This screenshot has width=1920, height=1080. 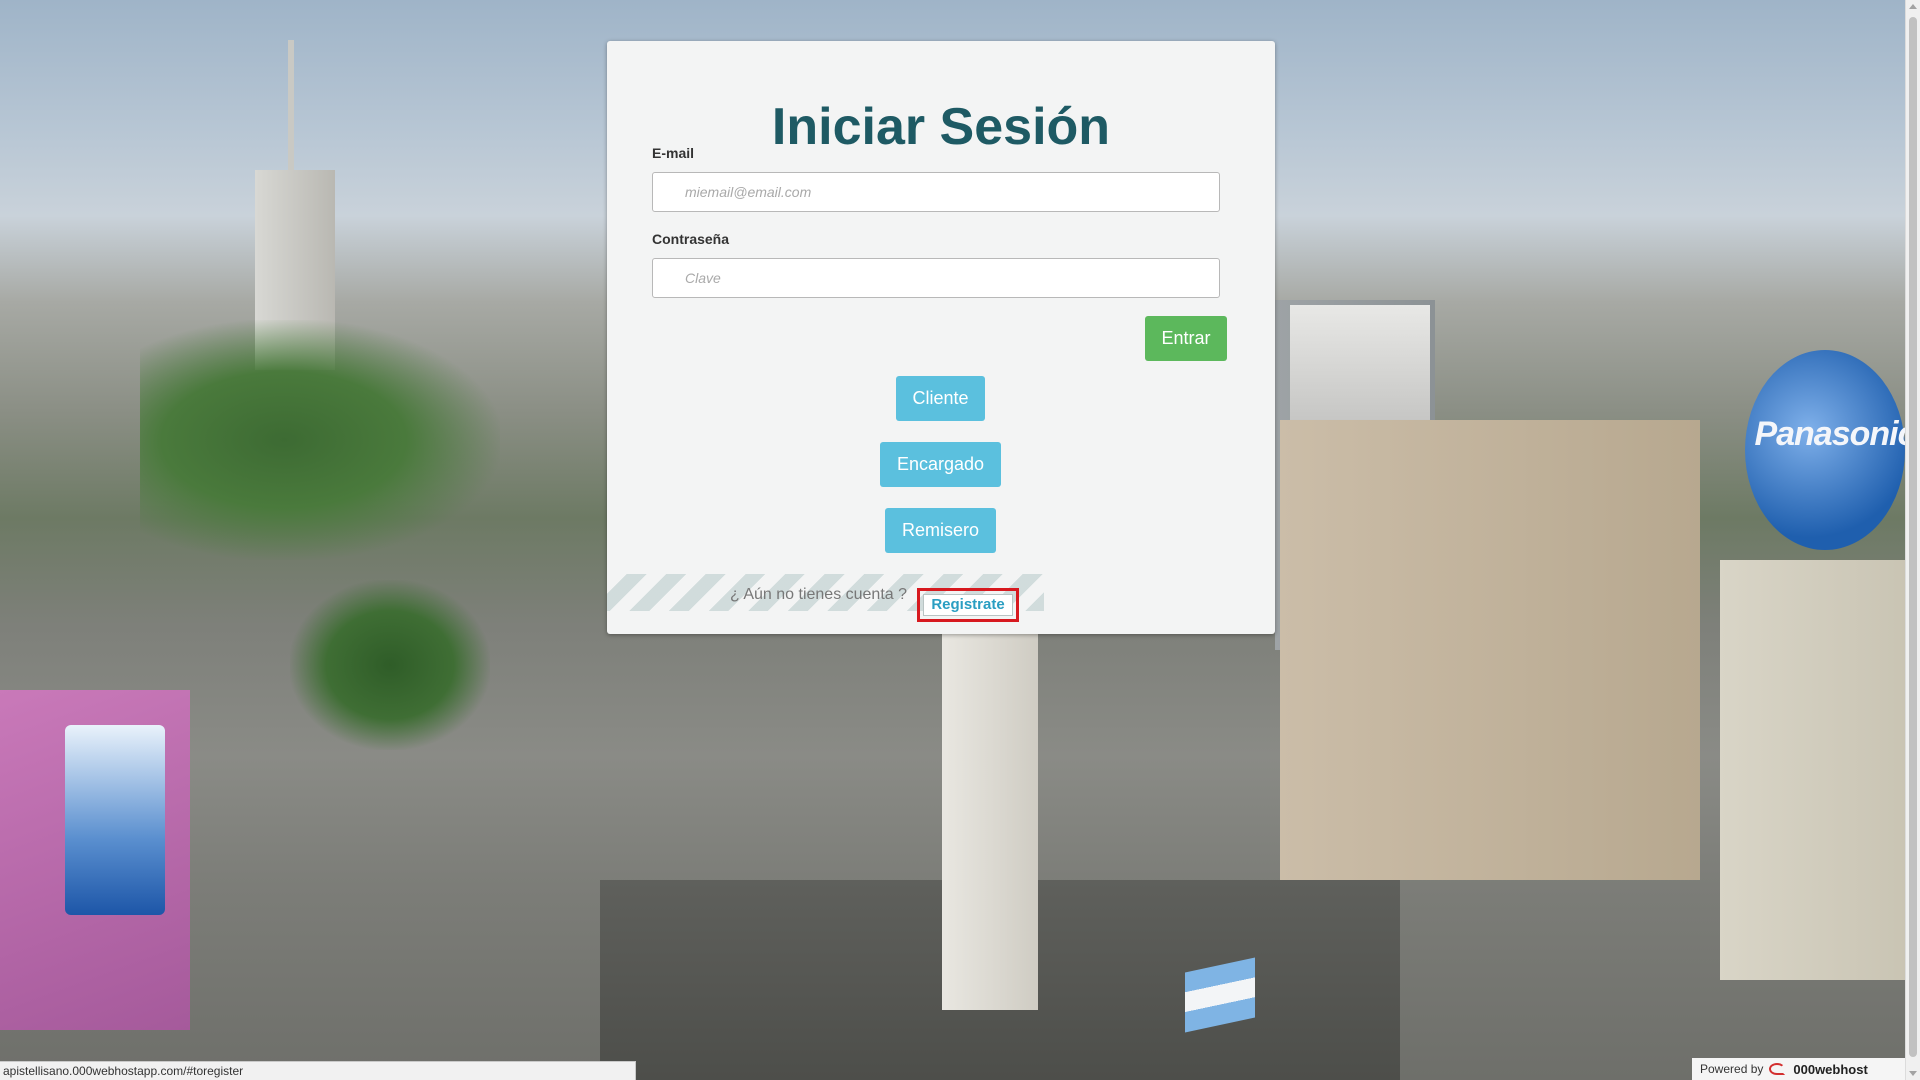 What do you see at coordinates (1830, 1069) in the screenshot?
I see `powered-by-brand: 000webhost` at bounding box center [1830, 1069].